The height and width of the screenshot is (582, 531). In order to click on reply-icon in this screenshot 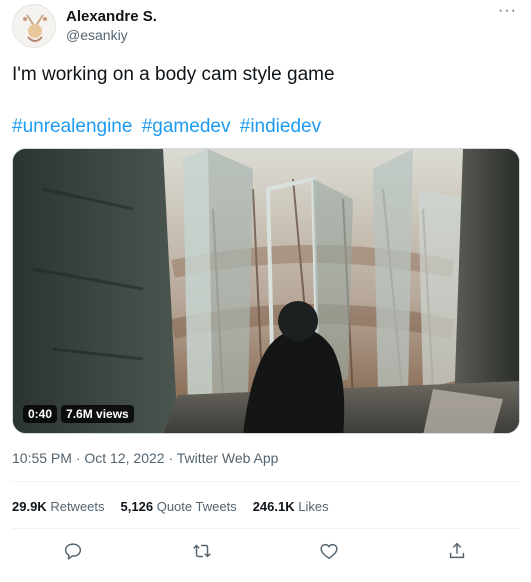, I will do `click(73, 551)`.